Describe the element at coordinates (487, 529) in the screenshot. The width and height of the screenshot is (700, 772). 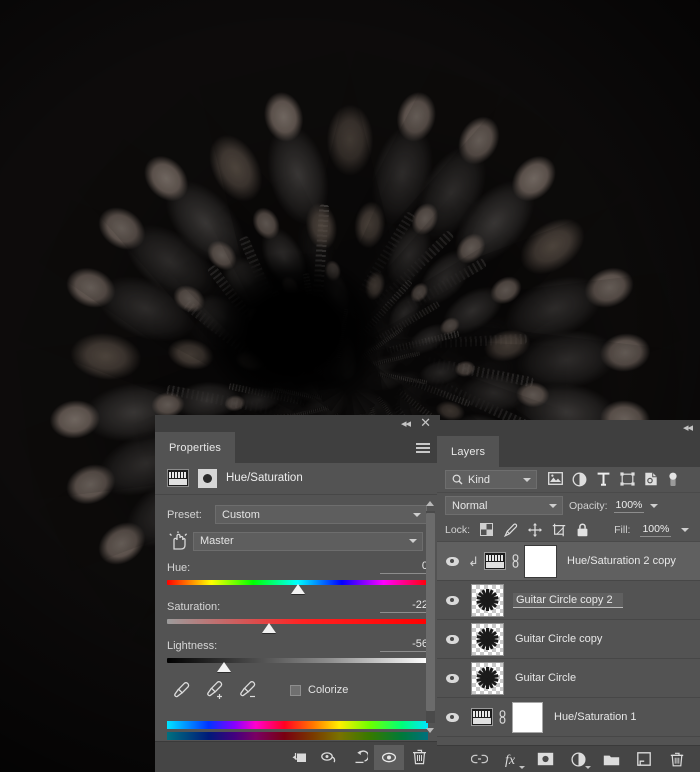
I see `lock-transparent-pixels-icon` at that location.